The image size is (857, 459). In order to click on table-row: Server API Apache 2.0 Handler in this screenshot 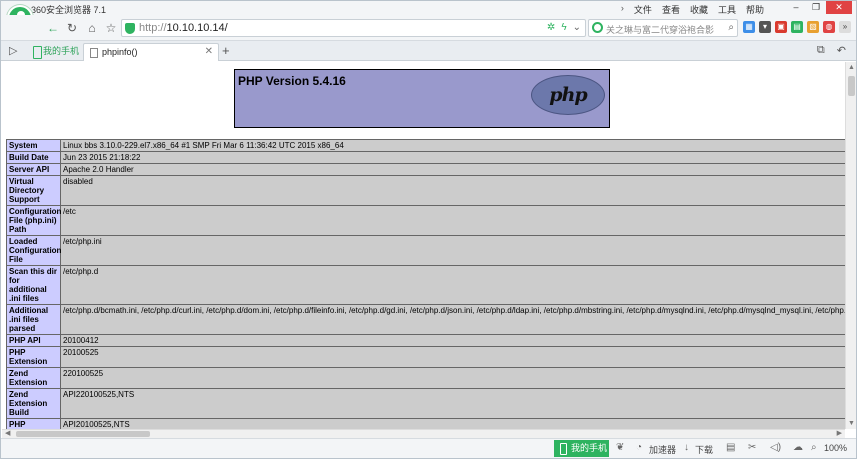, I will do `click(425, 169)`.